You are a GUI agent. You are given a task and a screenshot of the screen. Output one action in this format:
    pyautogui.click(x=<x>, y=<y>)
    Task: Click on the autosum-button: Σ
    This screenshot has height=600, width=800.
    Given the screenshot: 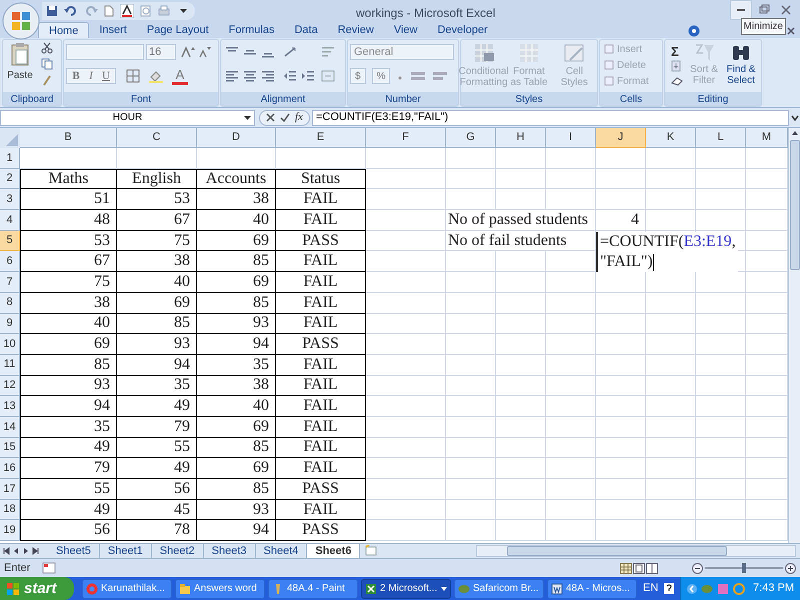 What is the action you would take?
    pyautogui.click(x=675, y=52)
    